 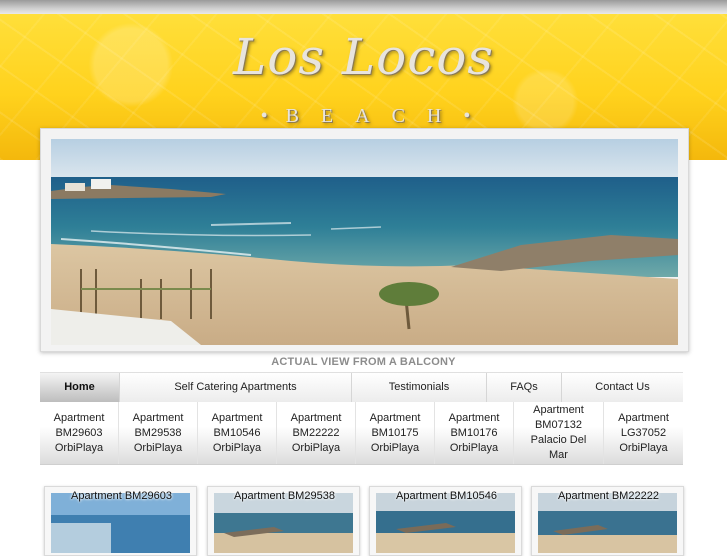 I want to click on subnav-line: BM22222, so click(x=316, y=432).